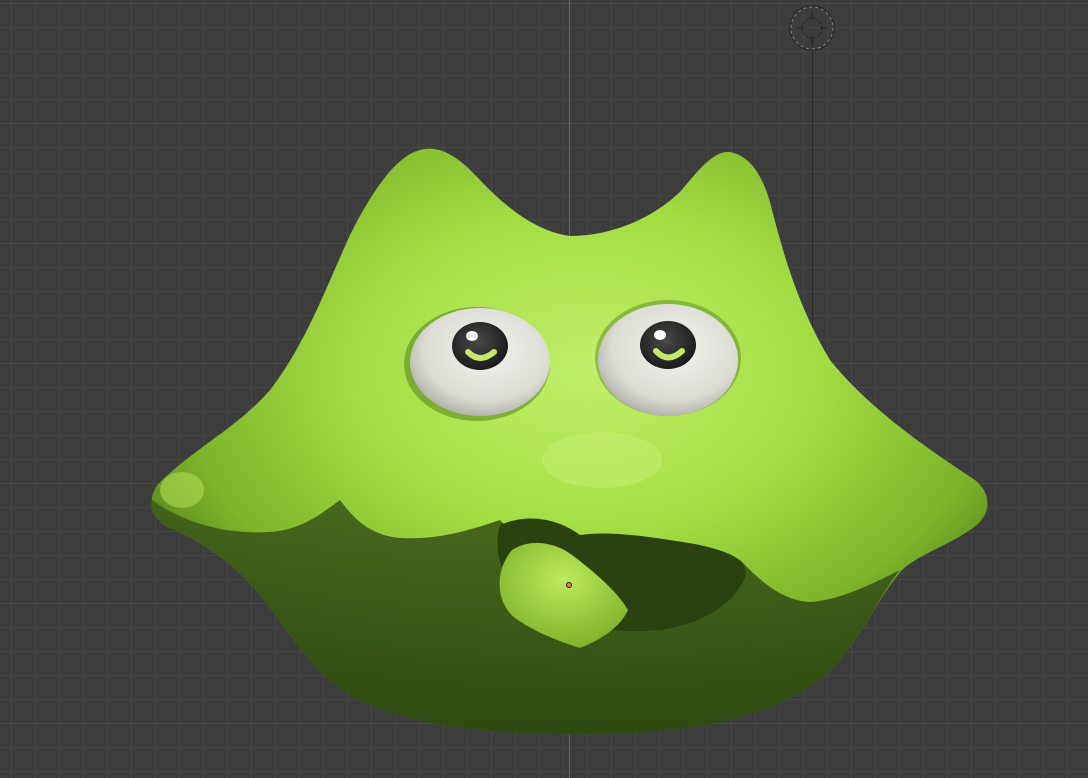 This screenshot has width=1088, height=778. What do you see at coordinates (569, 585) in the screenshot?
I see `object-origin-icon` at bounding box center [569, 585].